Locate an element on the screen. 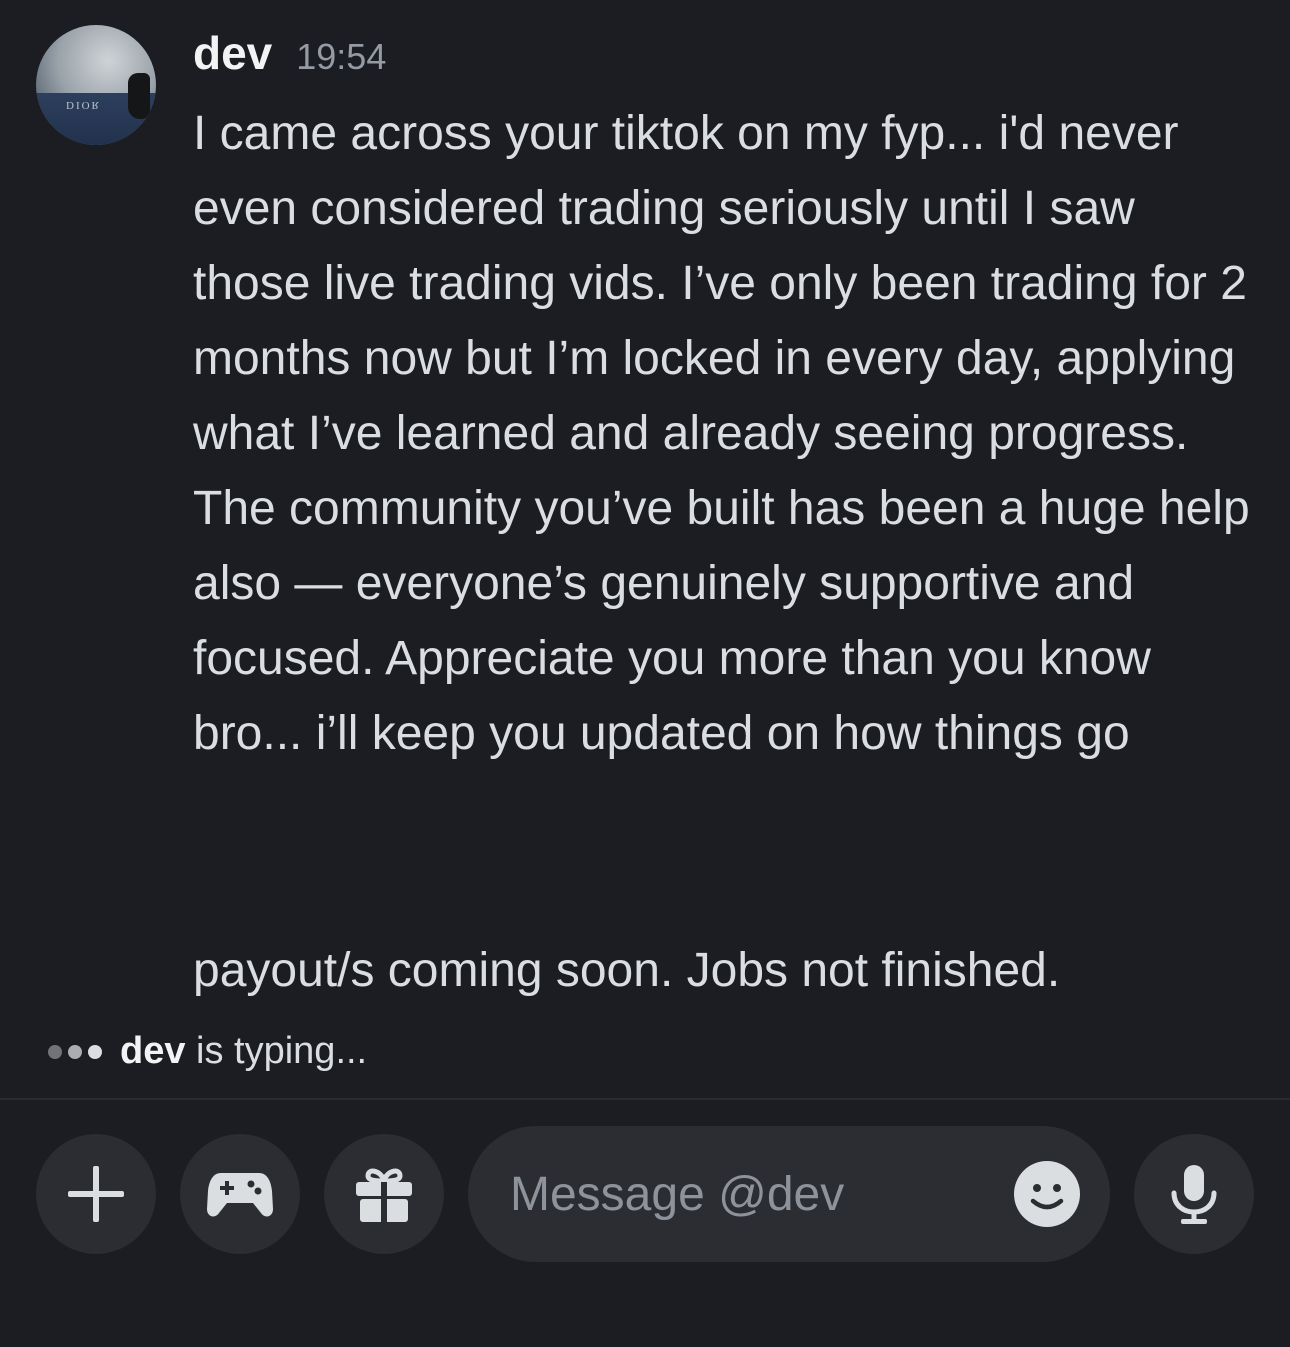 Image resolution: width=1290 pixels, height=1347 pixels. message-input is located at coordinates (750, 1194).